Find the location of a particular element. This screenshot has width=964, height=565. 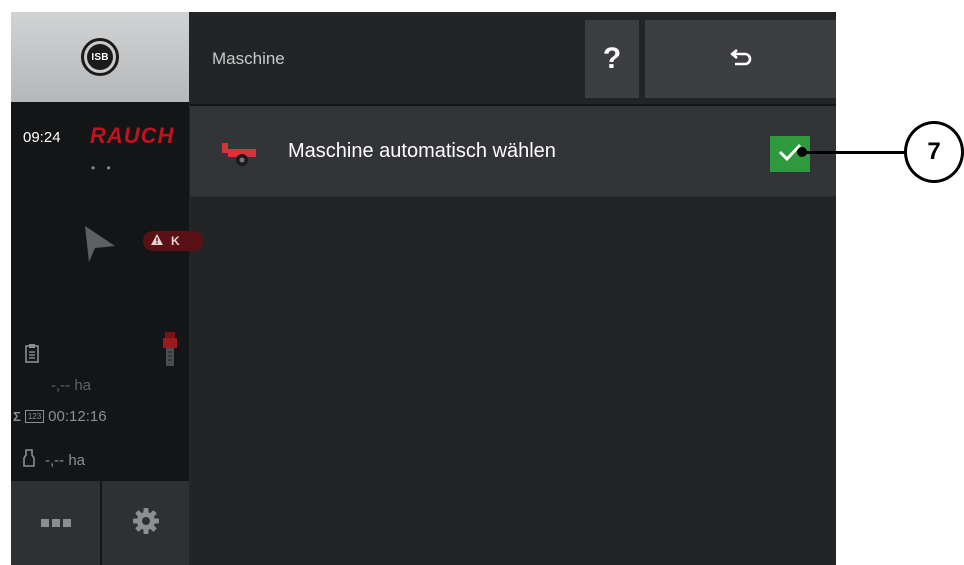

callout-leader-line is located at coordinates (853, 152).